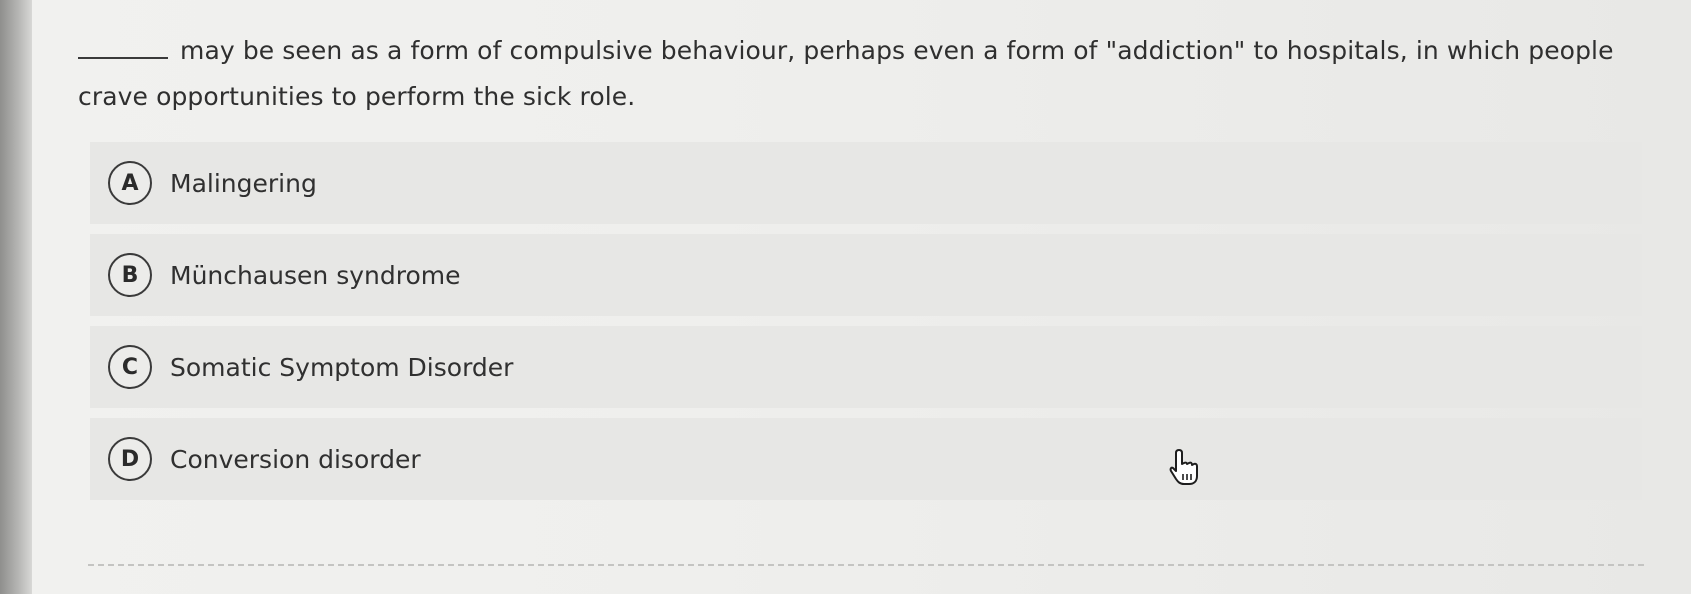 This screenshot has height=594, width=1691. What do you see at coordinates (16, 297) in the screenshot?
I see `screen-left-edge` at bounding box center [16, 297].